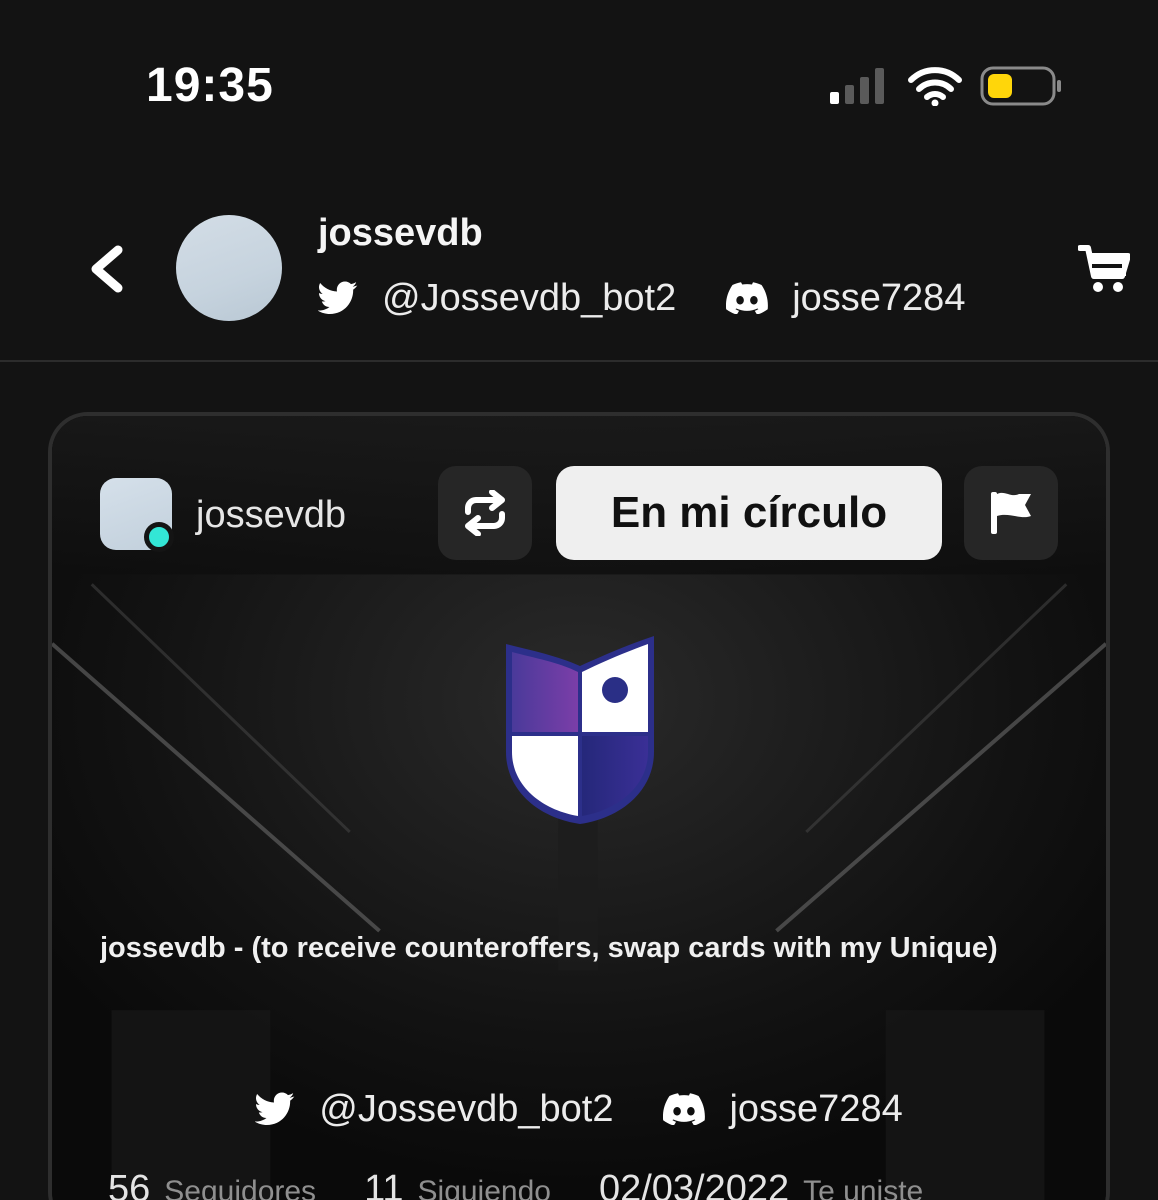 The height and width of the screenshot is (1200, 1158). Describe the element at coordinates (106, 269) in the screenshot. I see `chevron-left-icon` at that location.